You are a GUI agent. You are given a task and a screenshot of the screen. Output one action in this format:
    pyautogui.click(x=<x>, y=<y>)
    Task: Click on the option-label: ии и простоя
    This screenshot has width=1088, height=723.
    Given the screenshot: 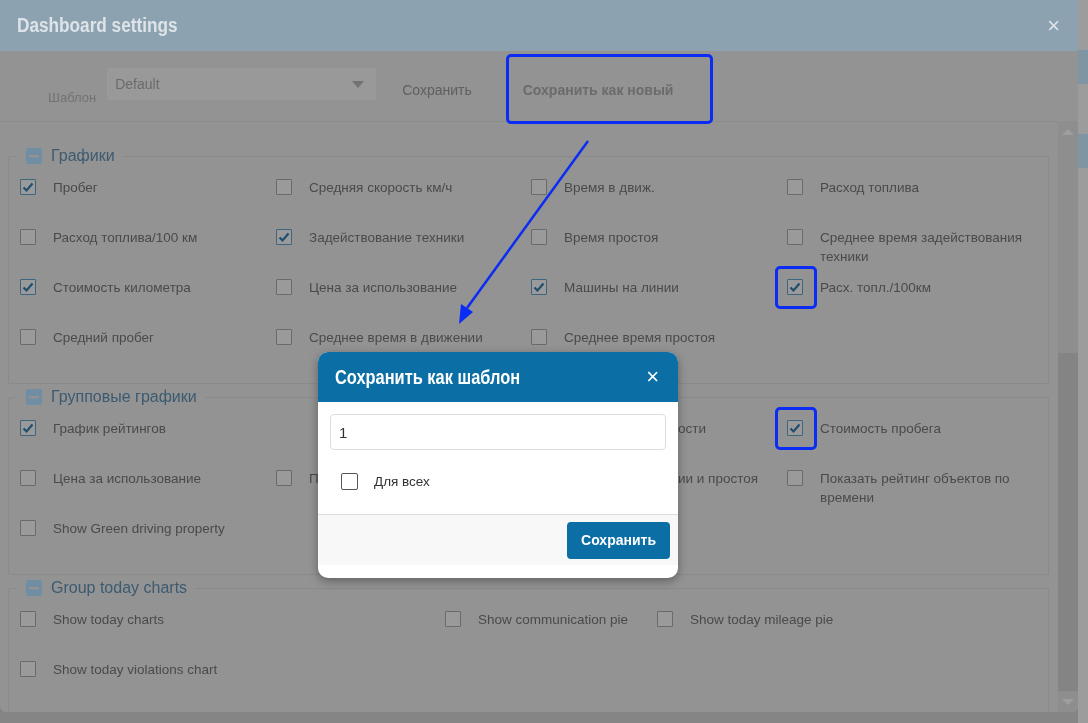 What is the action you would take?
    pyautogui.click(x=718, y=478)
    